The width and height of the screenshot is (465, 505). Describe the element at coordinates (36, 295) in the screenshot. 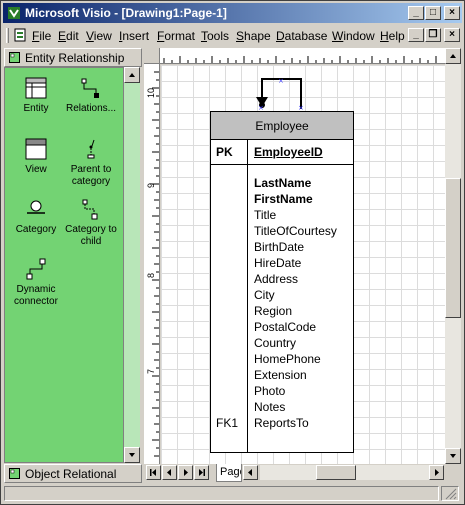

I see `shape-dynamic-connector-label: Dynamic connector` at that location.